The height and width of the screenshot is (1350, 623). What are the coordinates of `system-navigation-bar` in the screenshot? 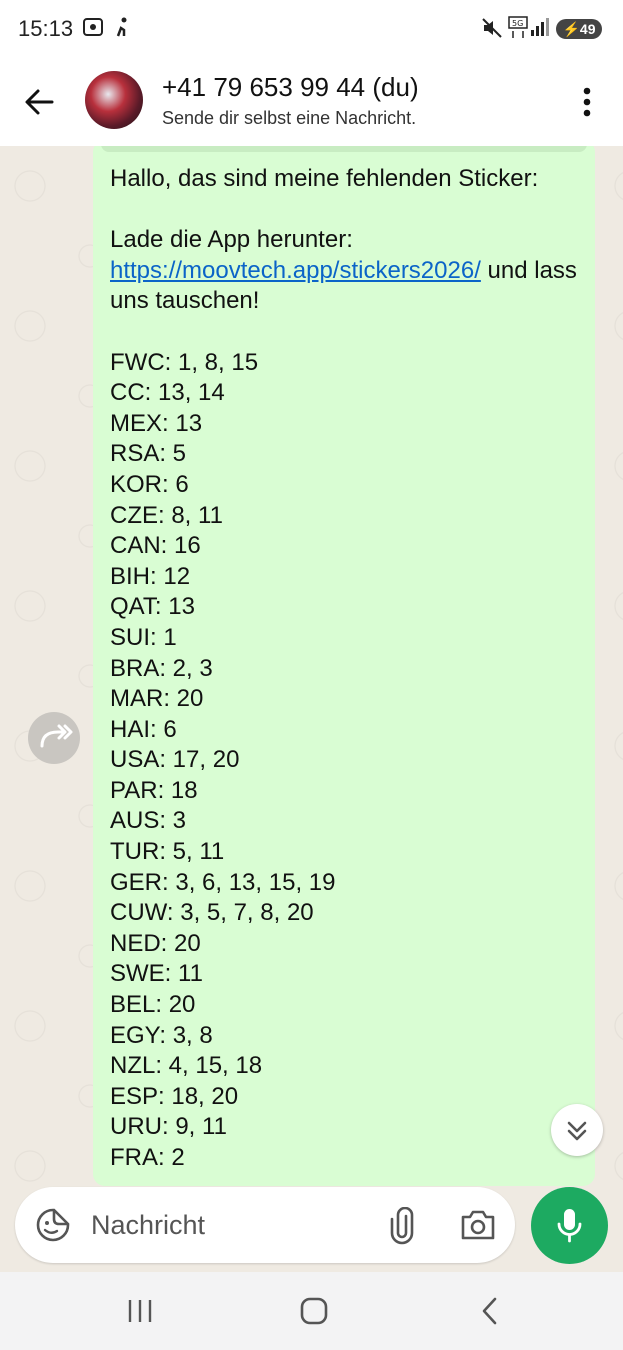 It's located at (311, 1311).